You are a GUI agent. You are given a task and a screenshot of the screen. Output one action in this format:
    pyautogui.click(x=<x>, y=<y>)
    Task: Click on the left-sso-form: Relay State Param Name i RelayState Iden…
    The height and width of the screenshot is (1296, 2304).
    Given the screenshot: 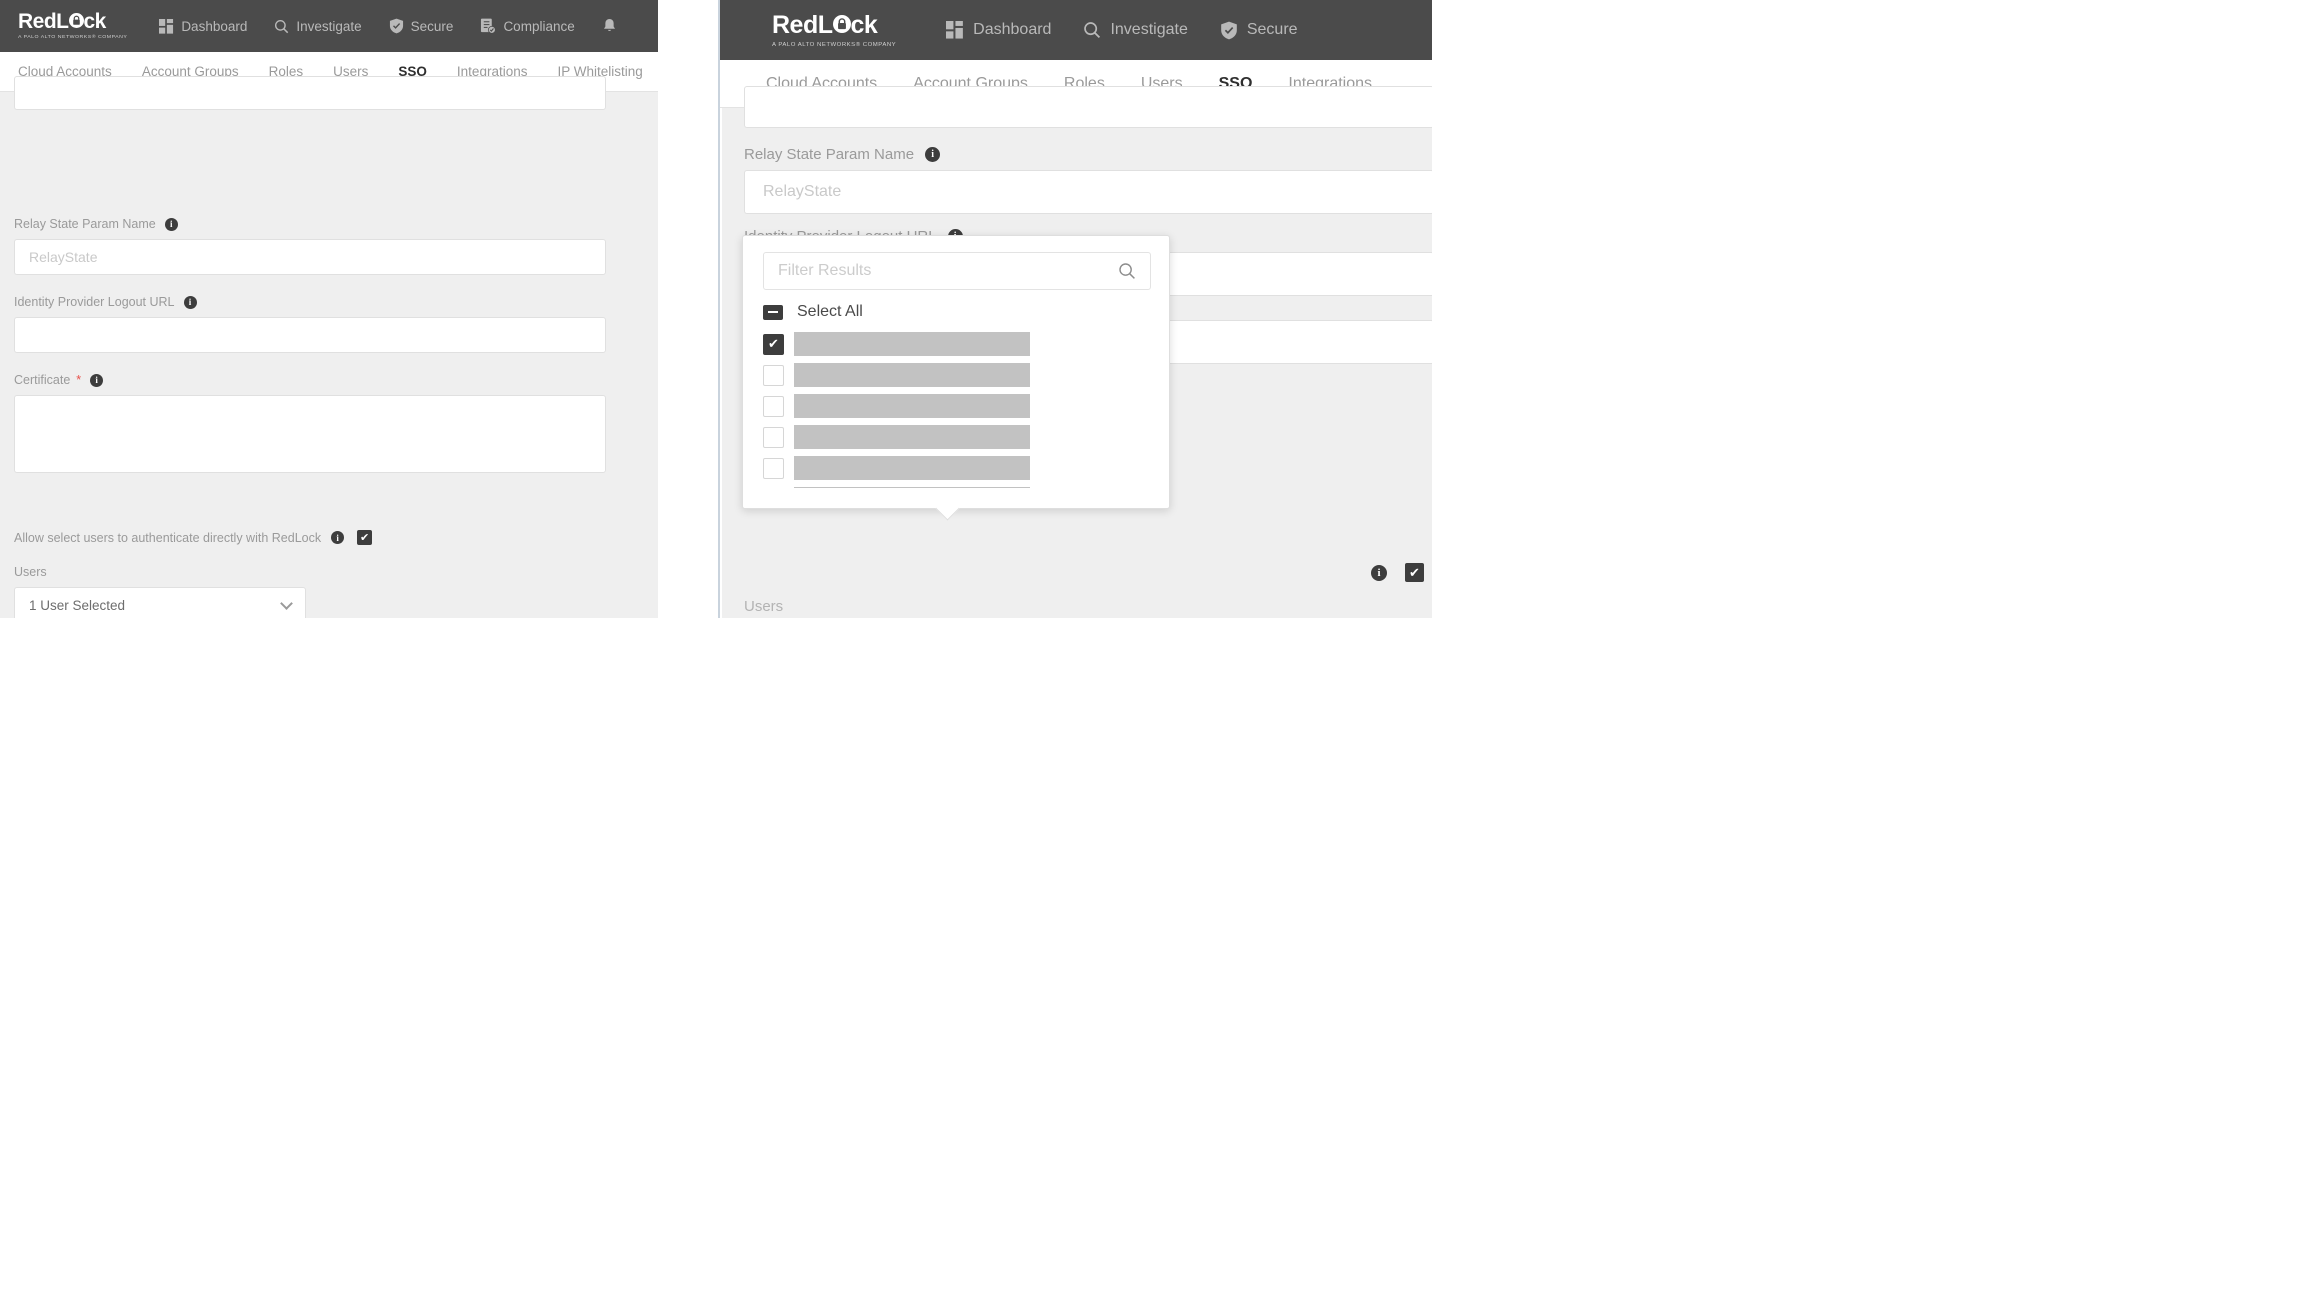 What is the action you would take?
    pyautogui.click(x=329, y=347)
    